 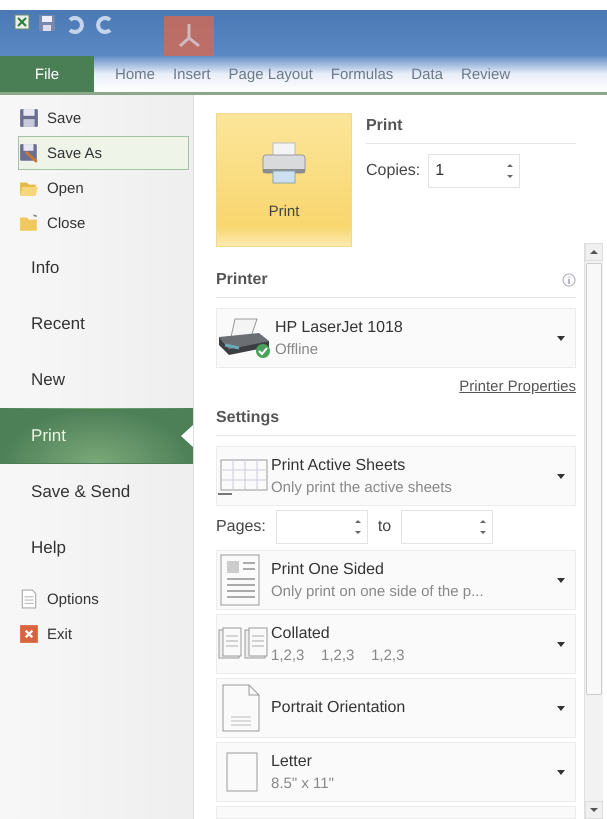 What do you see at coordinates (569, 280) in the screenshot?
I see `info-icon` at bounding box center [569, 280].